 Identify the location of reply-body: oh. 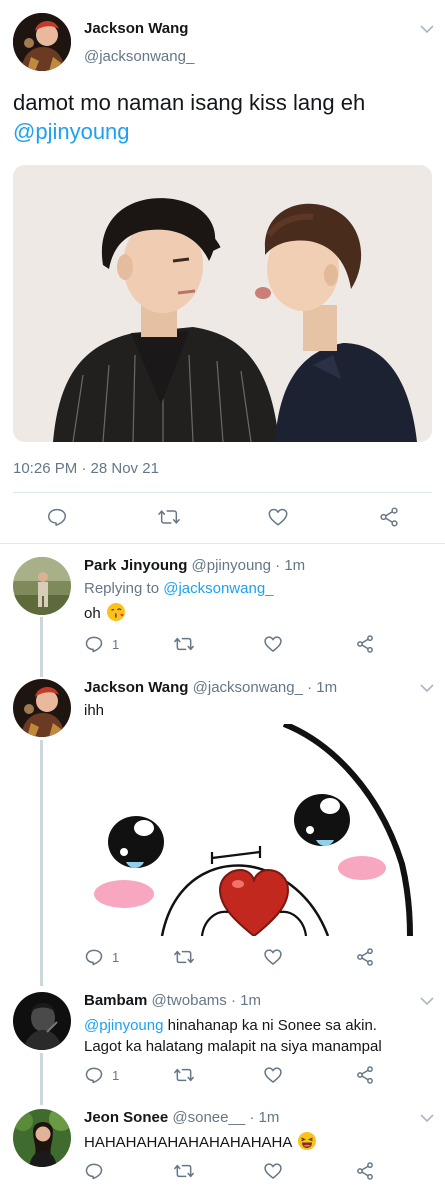
(92, 613).